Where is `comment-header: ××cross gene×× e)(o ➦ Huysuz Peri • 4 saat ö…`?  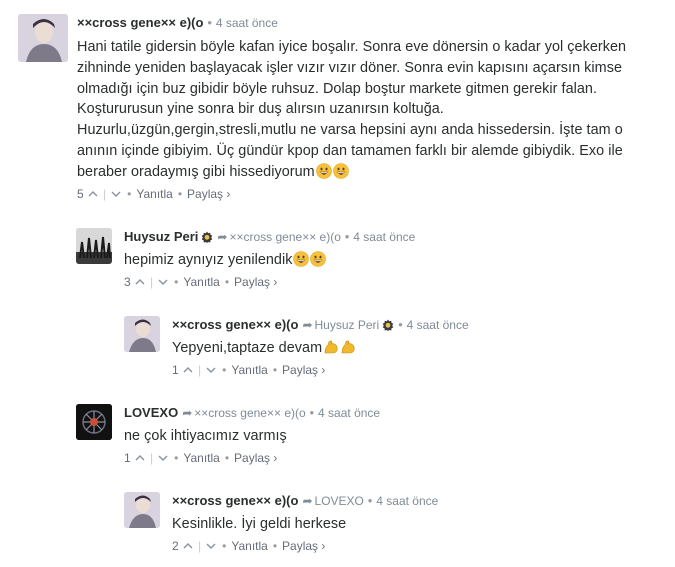
comment-header: ××cross gene×× e)(o ➦ Huysuz Peri • 4 saat ö… is located at coordinates (320, 325).